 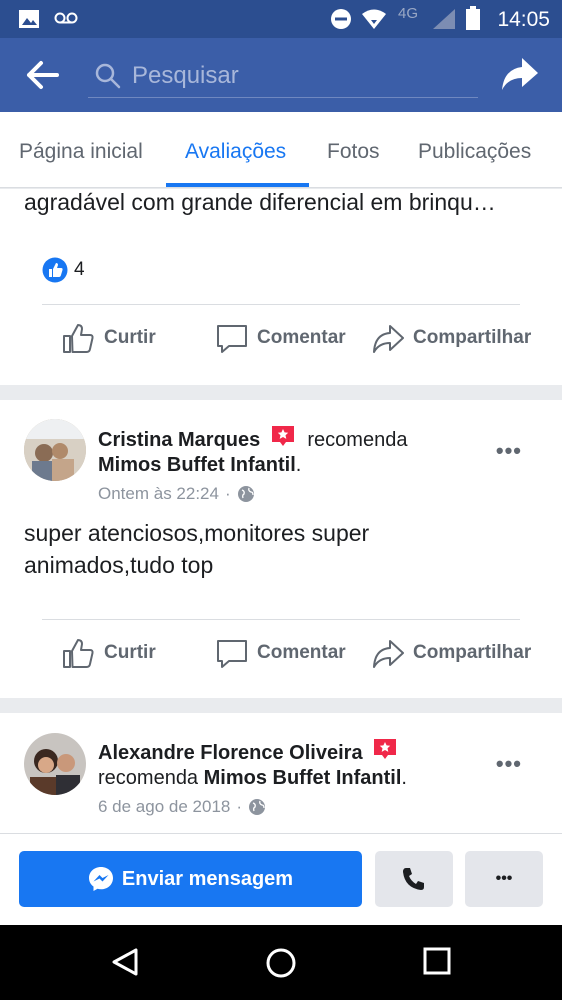 I want to click on review-text-line: super atenciosos,monitores super, so click(x=197, y=533).